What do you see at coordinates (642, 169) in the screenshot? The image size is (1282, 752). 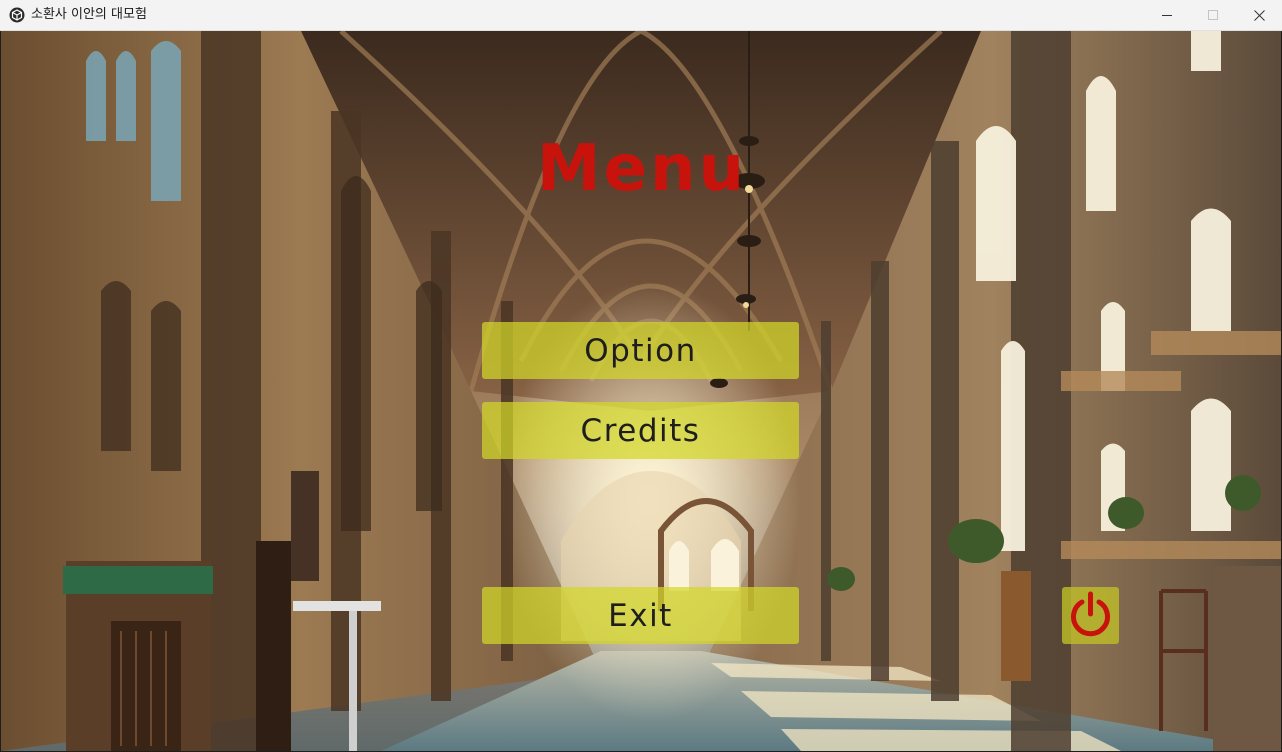 I see `menu-title: Menu` at bounding box center [642, 169].